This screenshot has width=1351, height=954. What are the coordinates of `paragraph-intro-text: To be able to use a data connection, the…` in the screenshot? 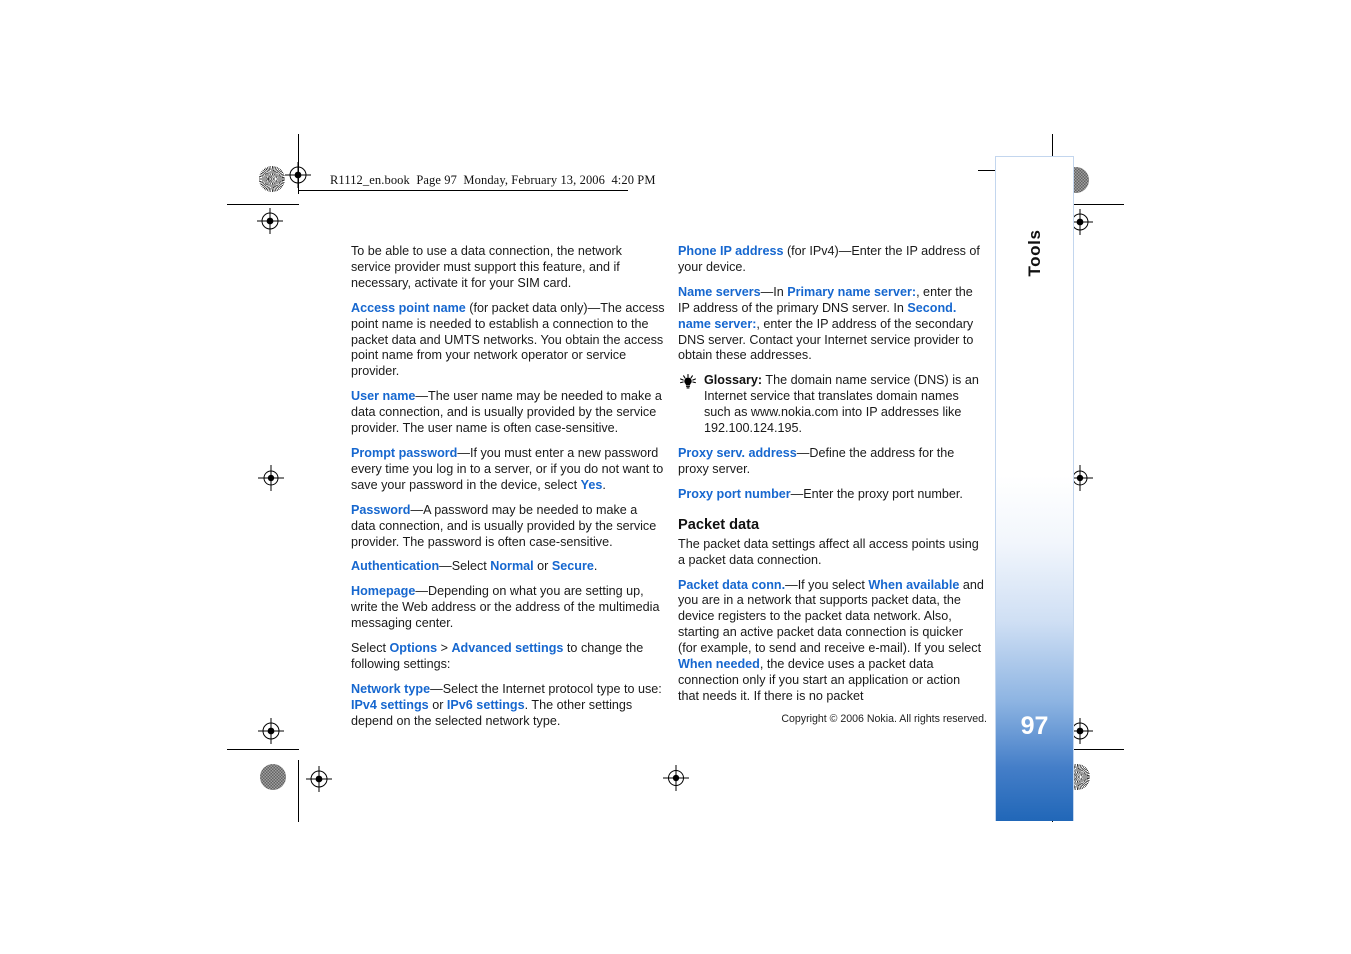 It's located at (486, 267).